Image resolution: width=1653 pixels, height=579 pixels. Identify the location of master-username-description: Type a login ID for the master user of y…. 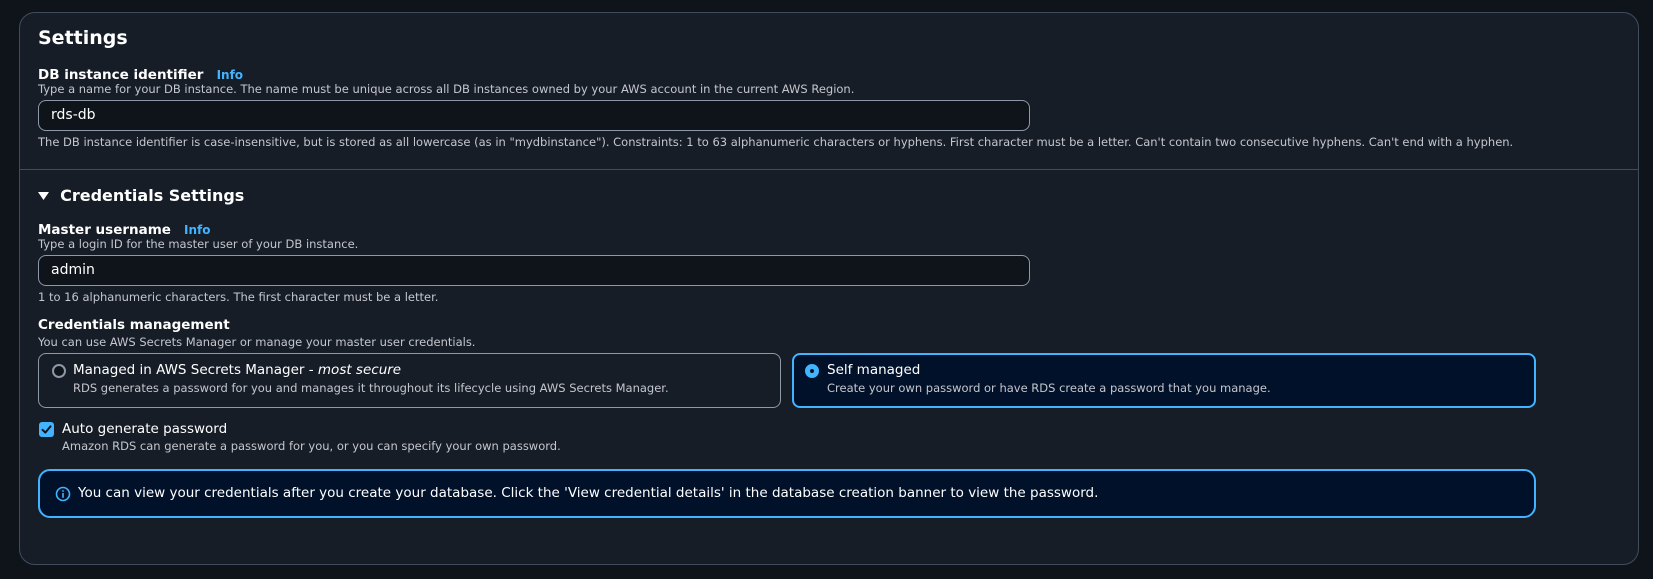
(198, 244).